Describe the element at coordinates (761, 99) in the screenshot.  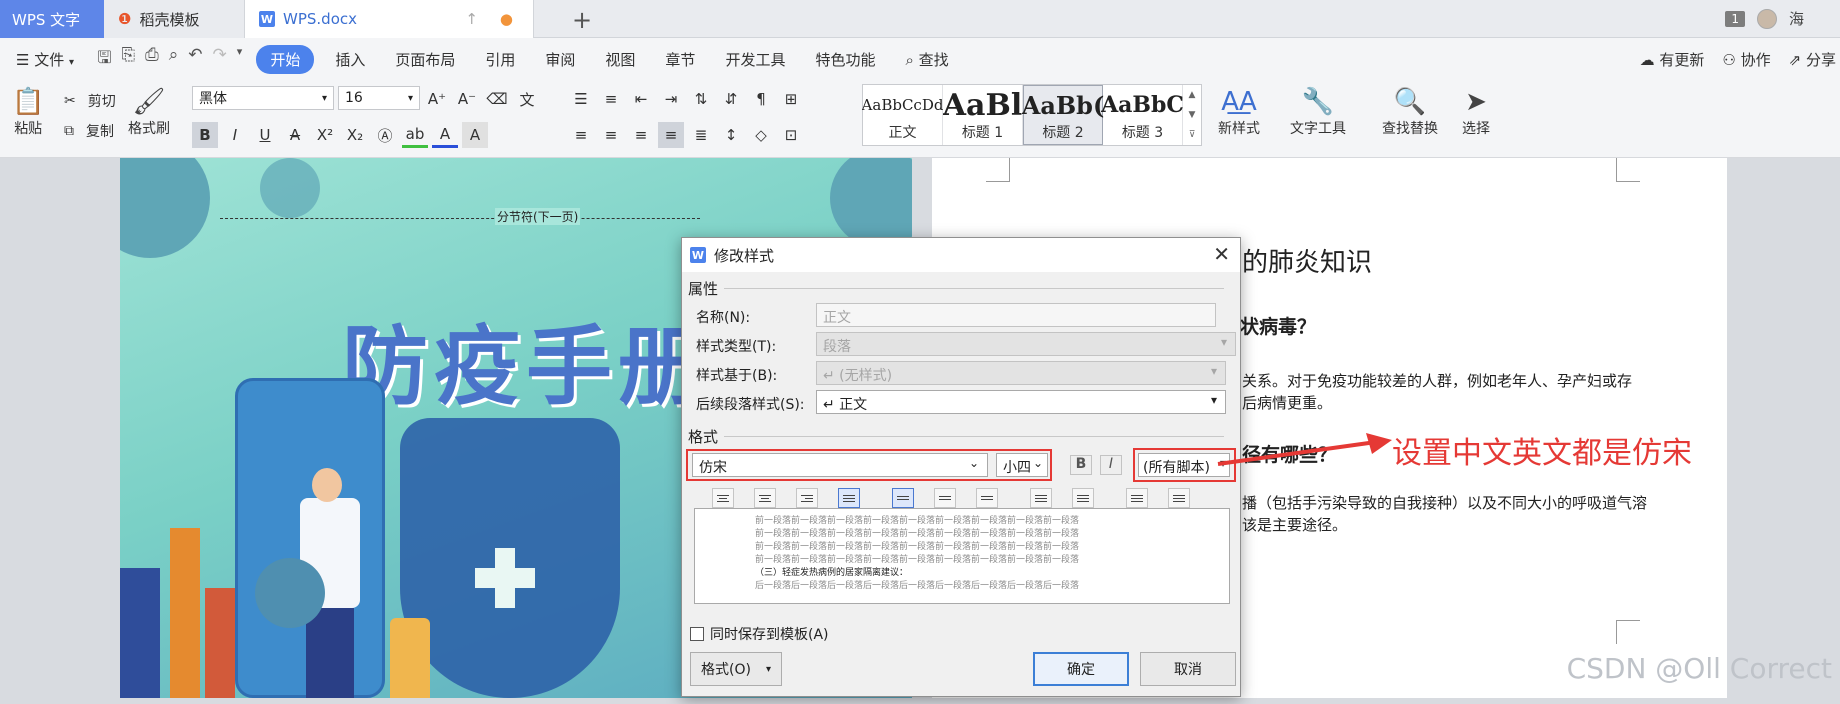
I see `show-marks-icon: ¶` at that location.